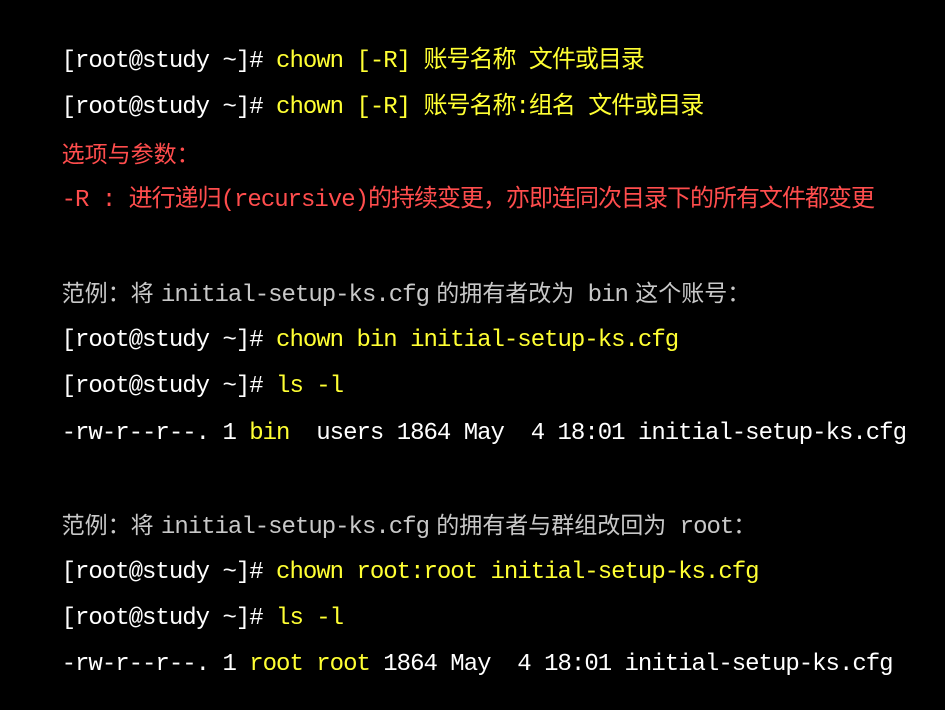  Describe the element at coordinates (350, 433) in the screenshot. I see `ls-group: users` at that location.